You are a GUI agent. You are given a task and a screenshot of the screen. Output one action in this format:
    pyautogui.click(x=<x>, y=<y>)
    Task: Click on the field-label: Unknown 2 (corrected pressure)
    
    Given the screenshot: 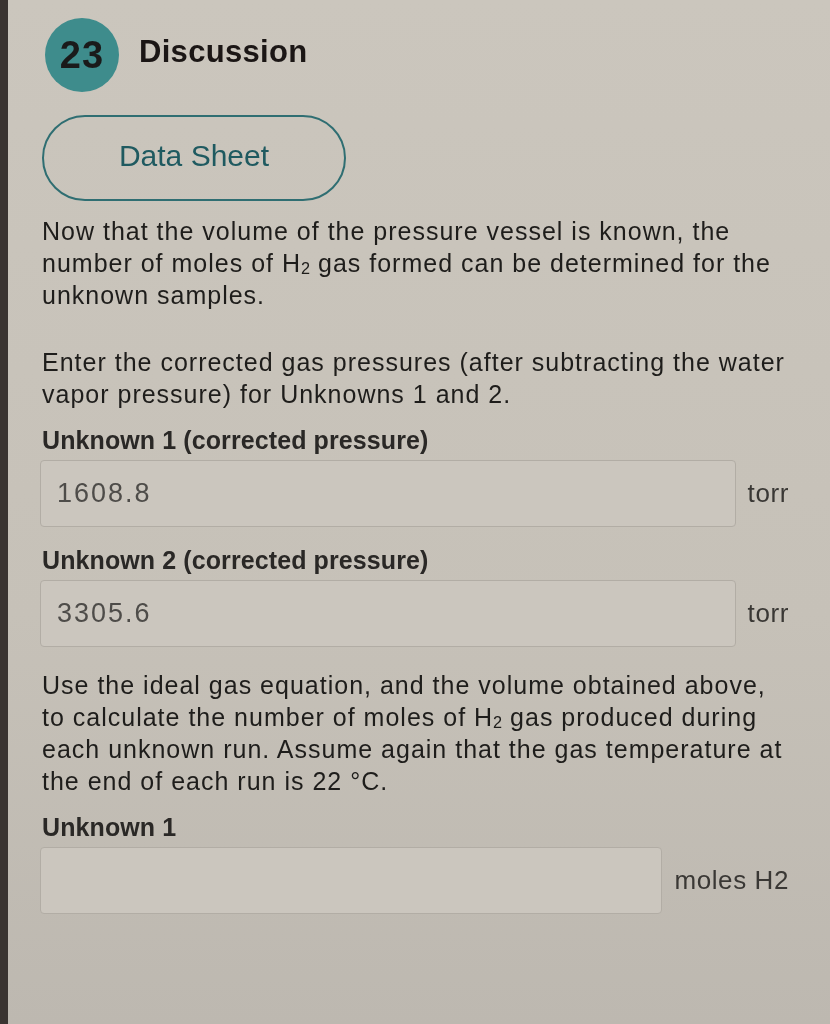 What is the action you would take?
    pyautogui.click(x=236, y=560)
    